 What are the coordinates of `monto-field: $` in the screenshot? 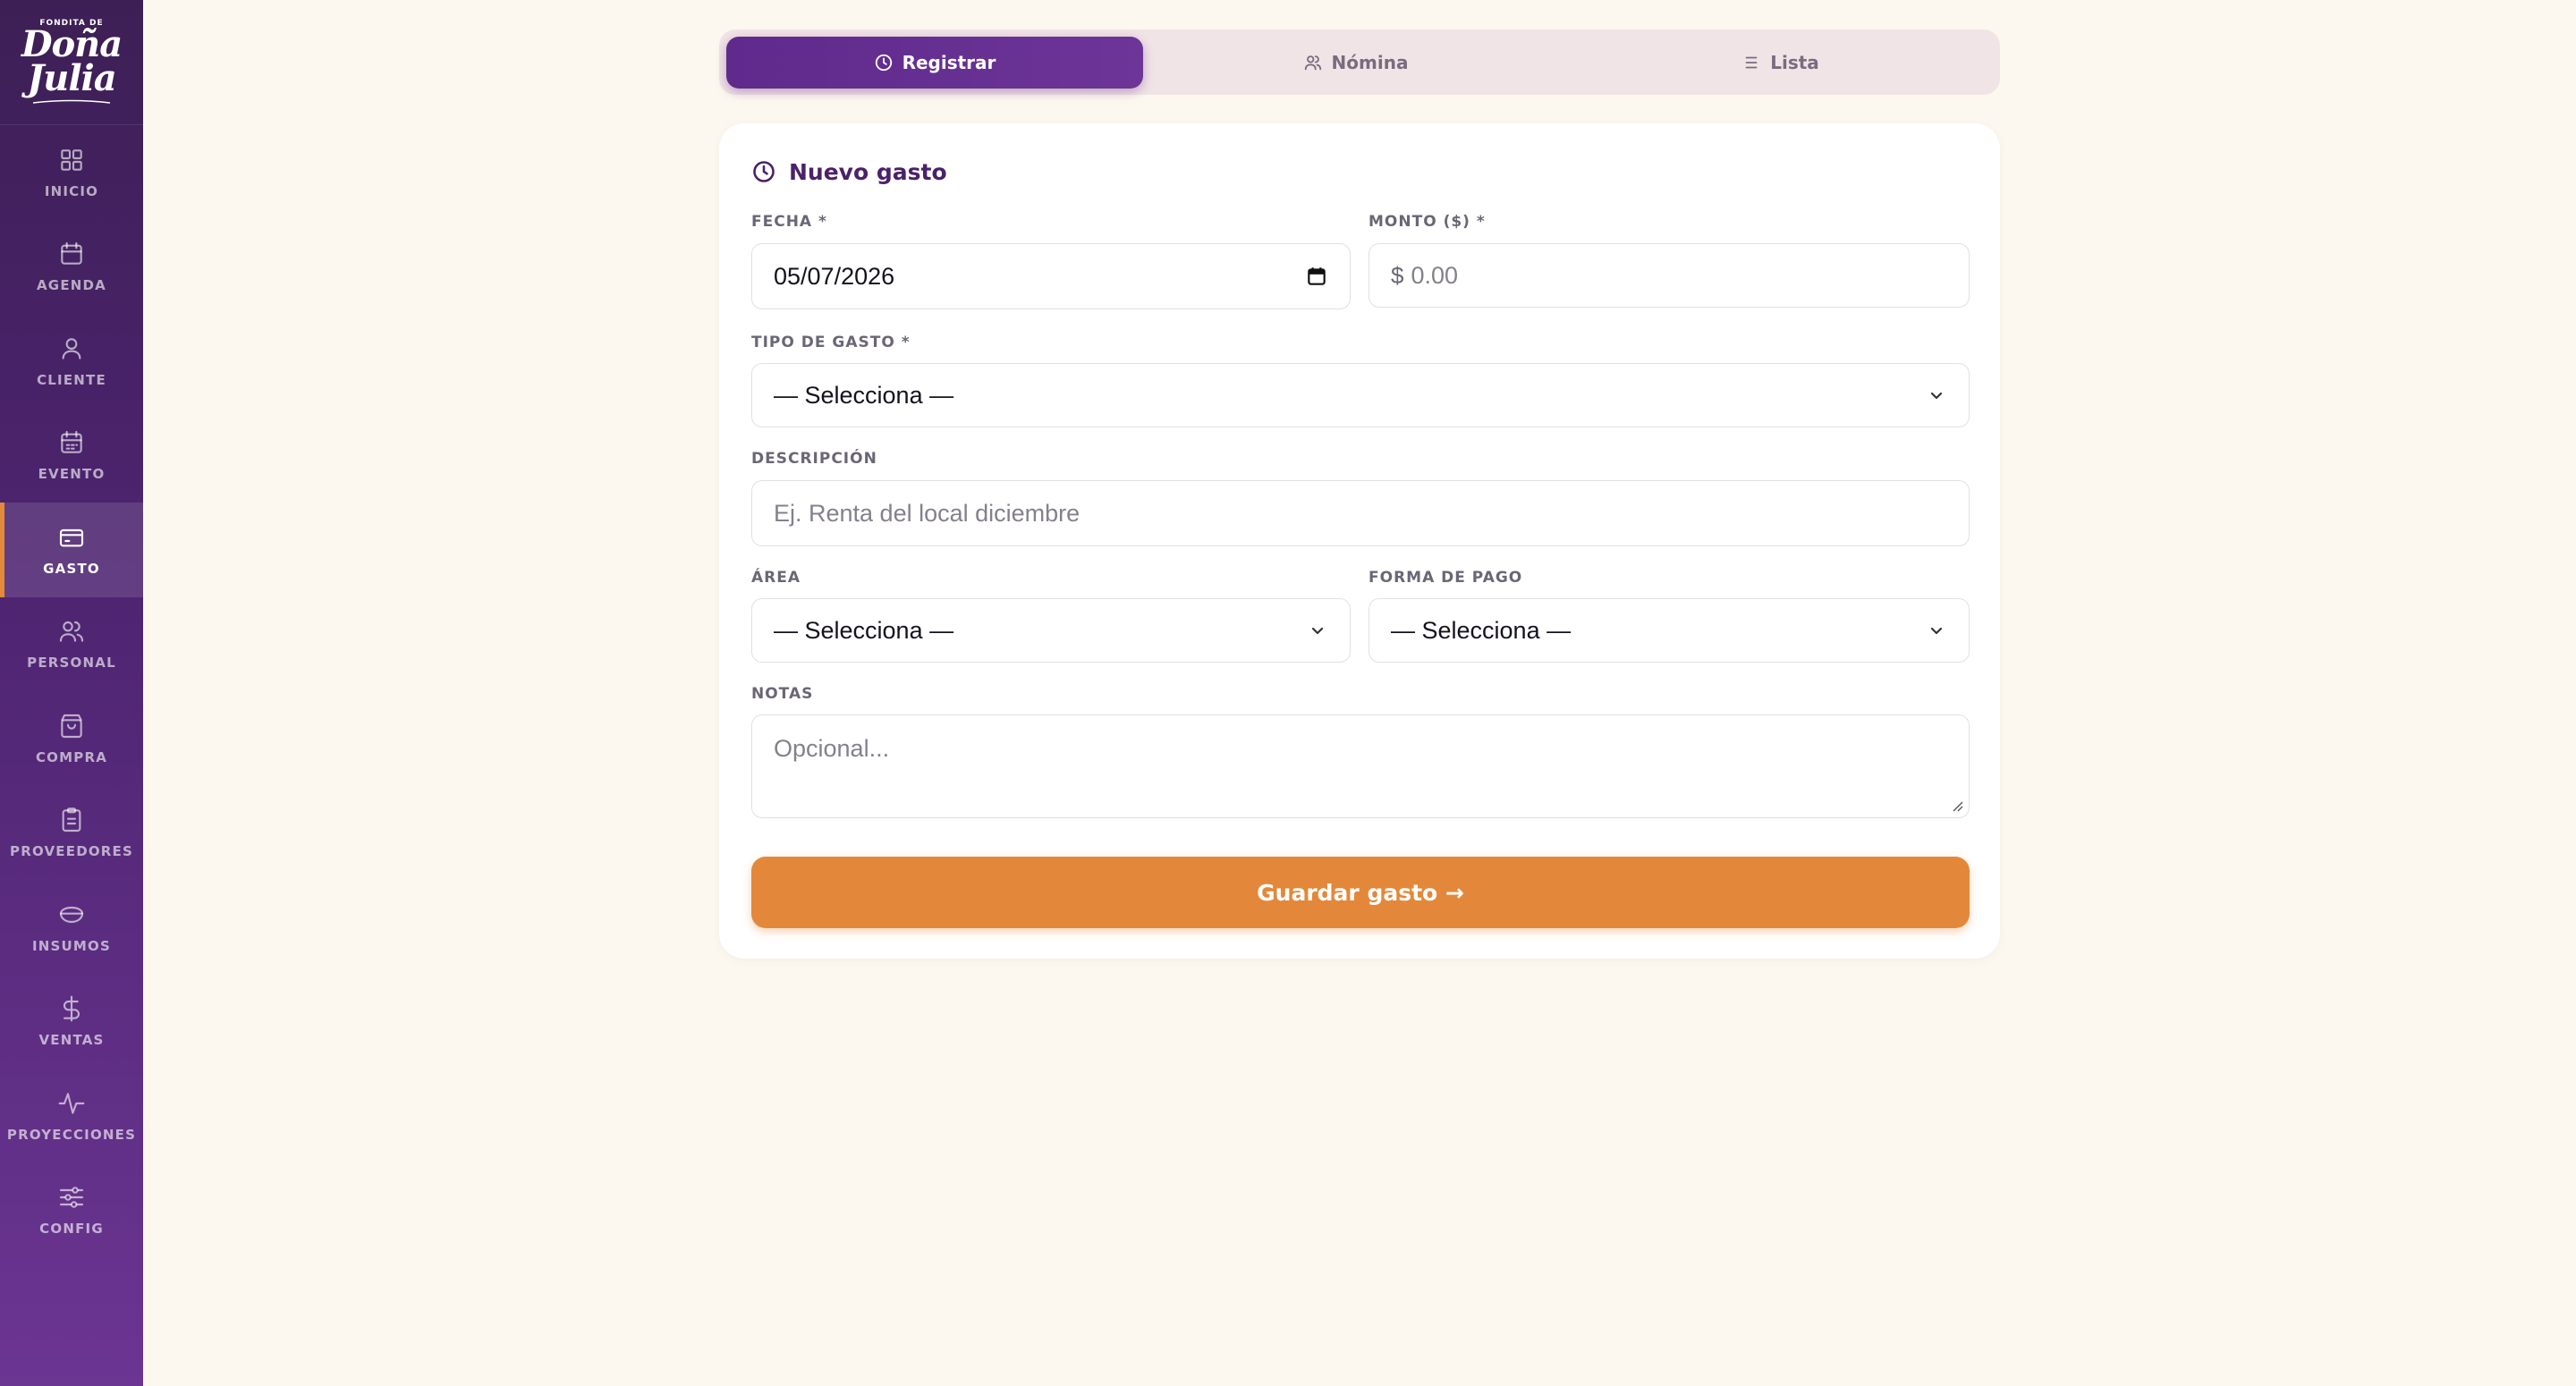 It's located at (1669, 275).